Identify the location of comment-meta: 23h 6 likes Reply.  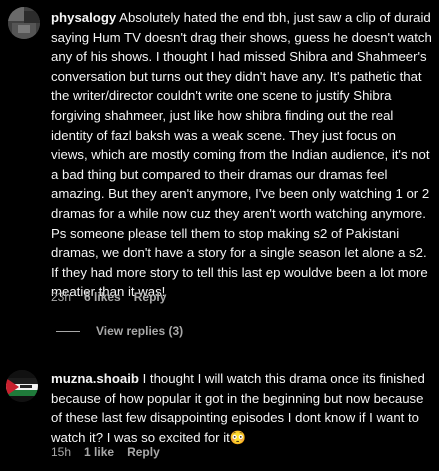
(115, 297).